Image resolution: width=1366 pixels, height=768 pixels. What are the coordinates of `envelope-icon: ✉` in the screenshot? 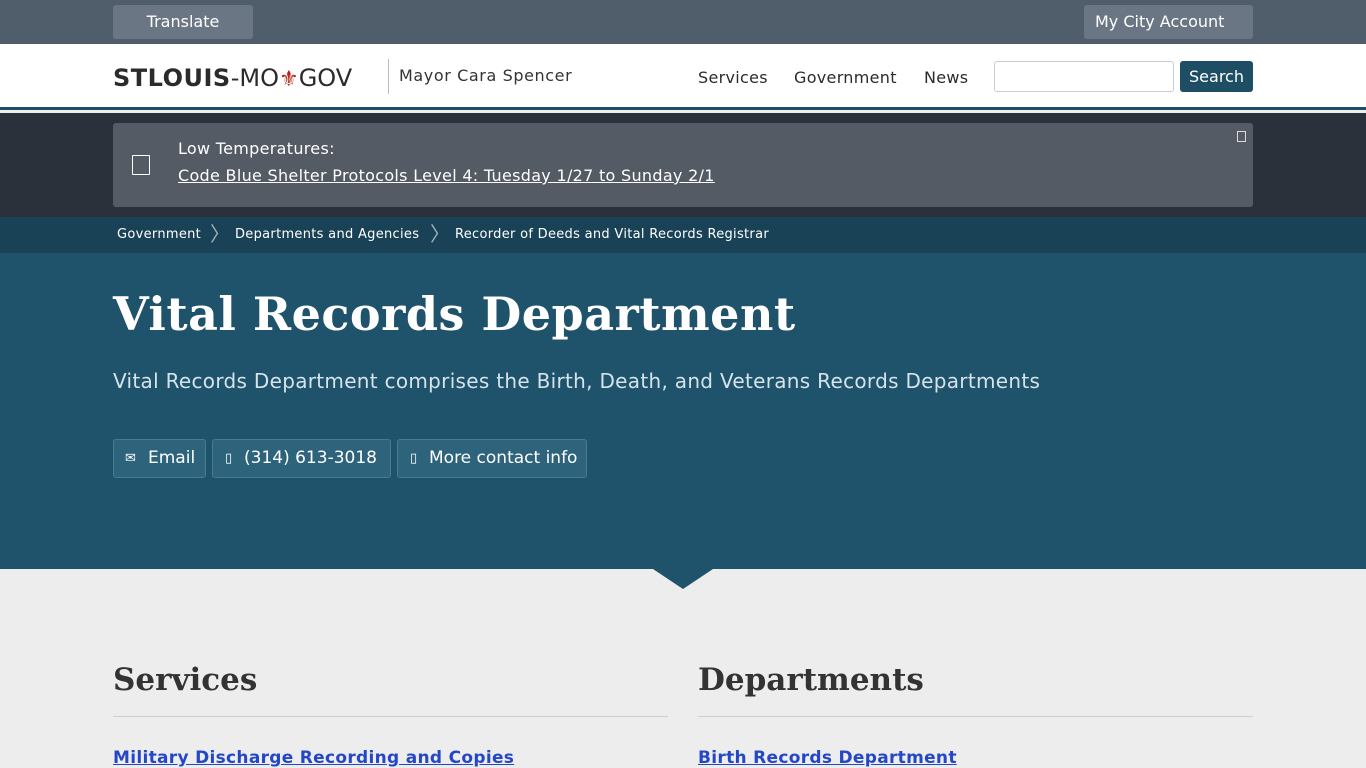 It's located at (130, 458).